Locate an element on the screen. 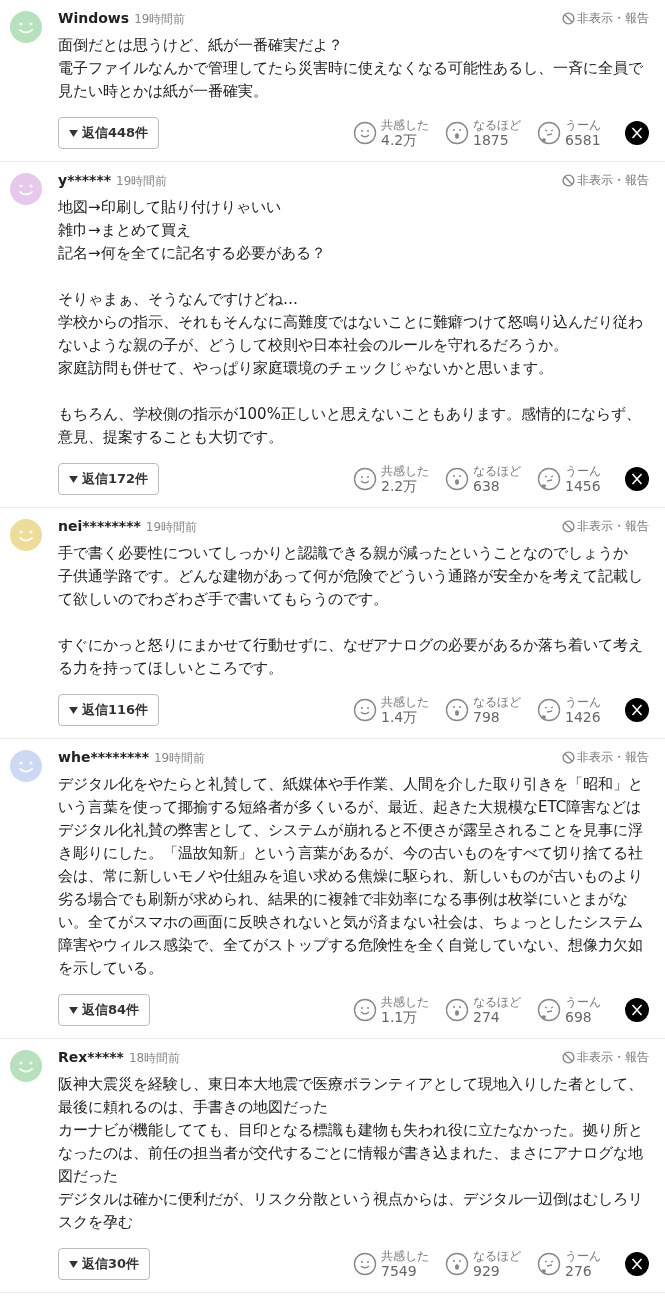 This screenshot has width=665, height=1305. reaction-count: 274 is located at coordinates (487, 1017).